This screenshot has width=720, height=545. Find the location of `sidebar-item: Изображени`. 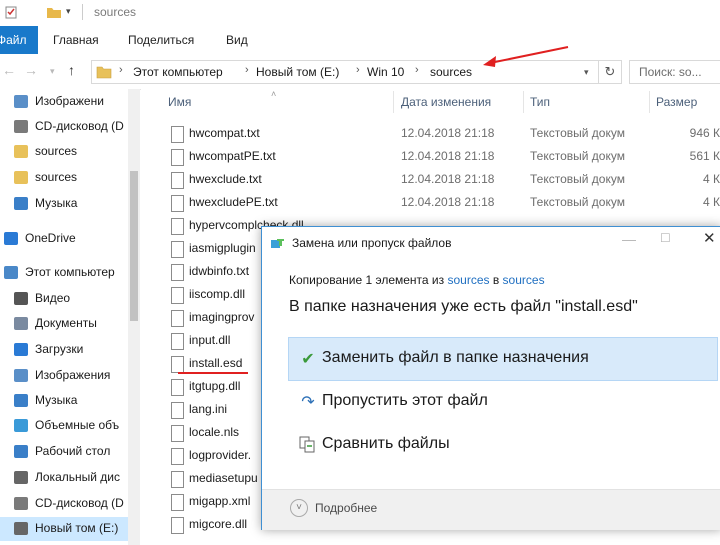

sidebar-item: Изображени is located at coordinates (70, 102).